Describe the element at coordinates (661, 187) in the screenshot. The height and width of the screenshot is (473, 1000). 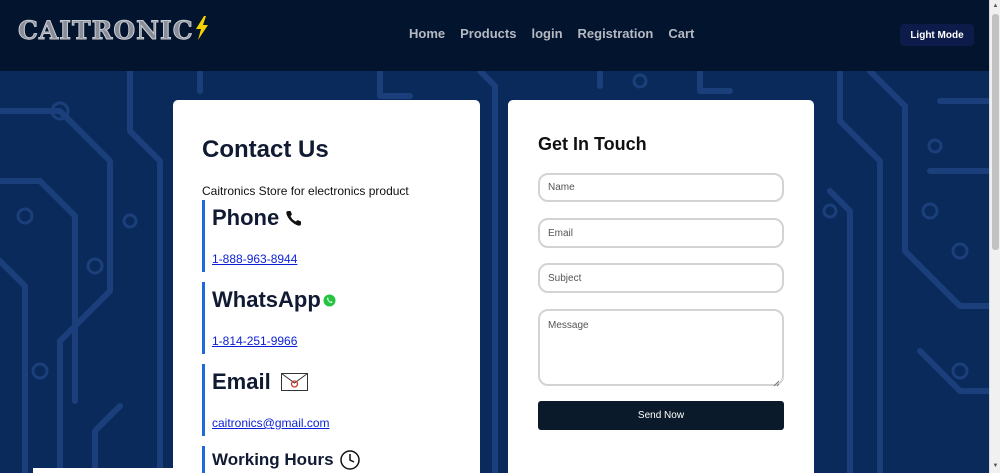
I see `name-input` at that location.